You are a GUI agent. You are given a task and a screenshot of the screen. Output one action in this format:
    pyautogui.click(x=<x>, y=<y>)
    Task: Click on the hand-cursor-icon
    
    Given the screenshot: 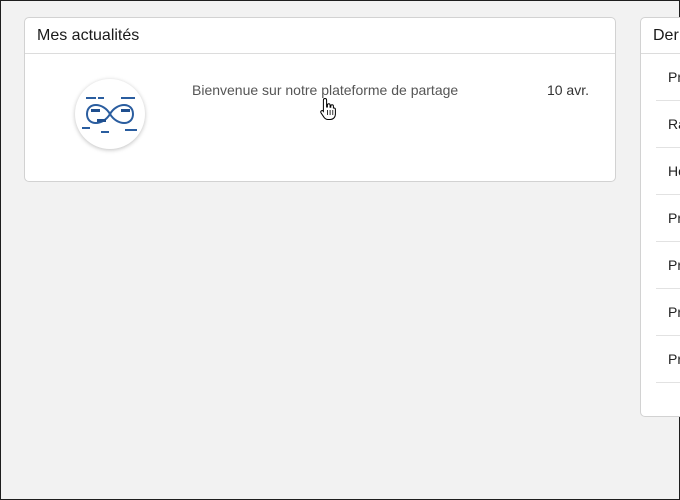 What is the action you would take?
    pyautogui.click(x=328, y=108)
    